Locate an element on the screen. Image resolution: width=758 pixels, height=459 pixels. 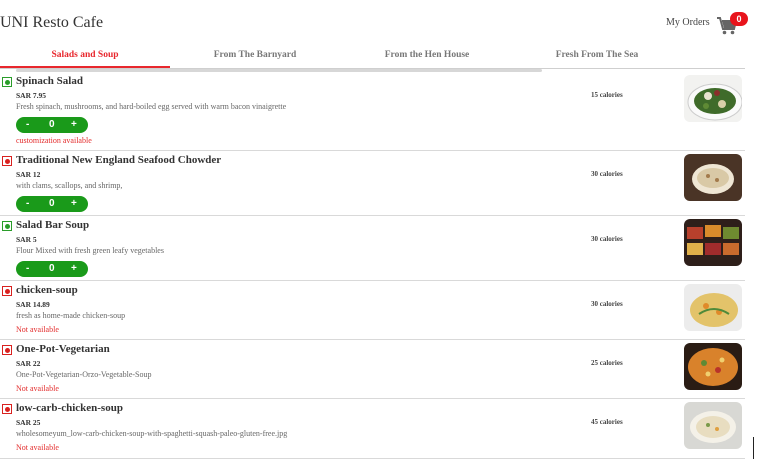
item-name: Traditional New England Seafood Chowder is located at coordinates (119, 160).